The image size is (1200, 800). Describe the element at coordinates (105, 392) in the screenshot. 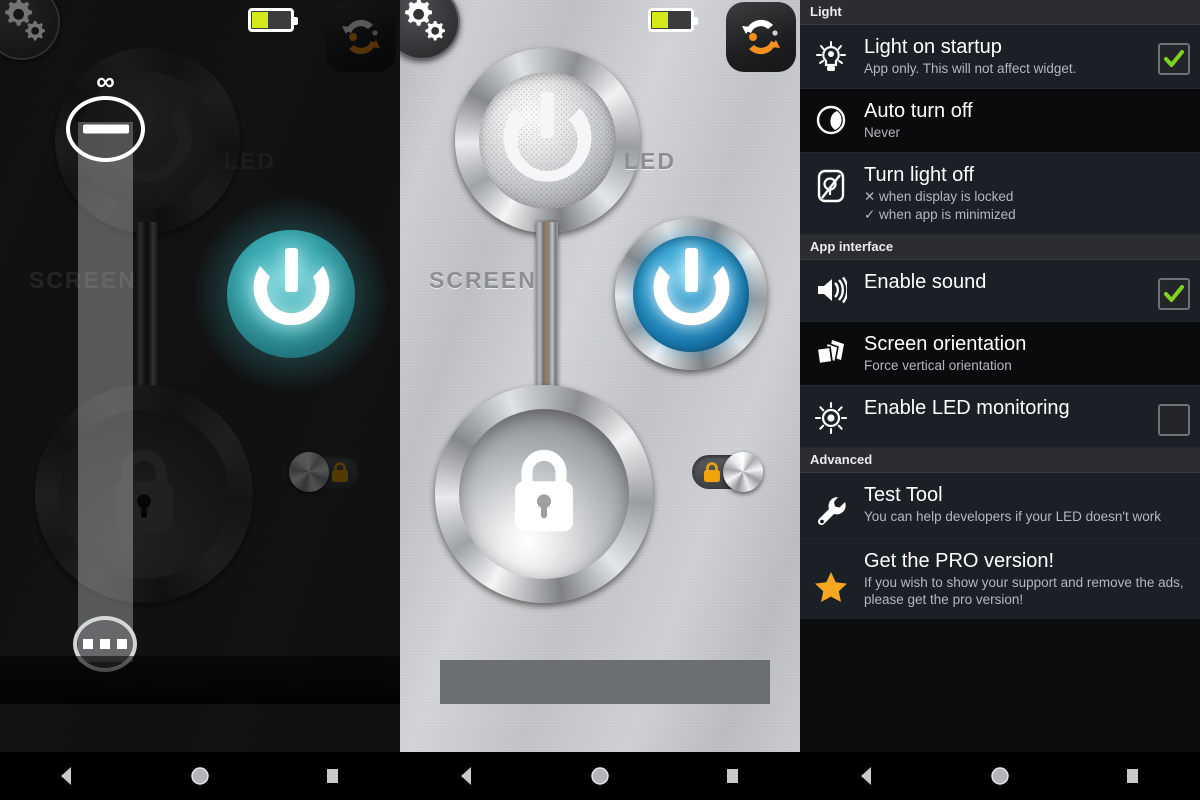

I see `slider-track` at that location.